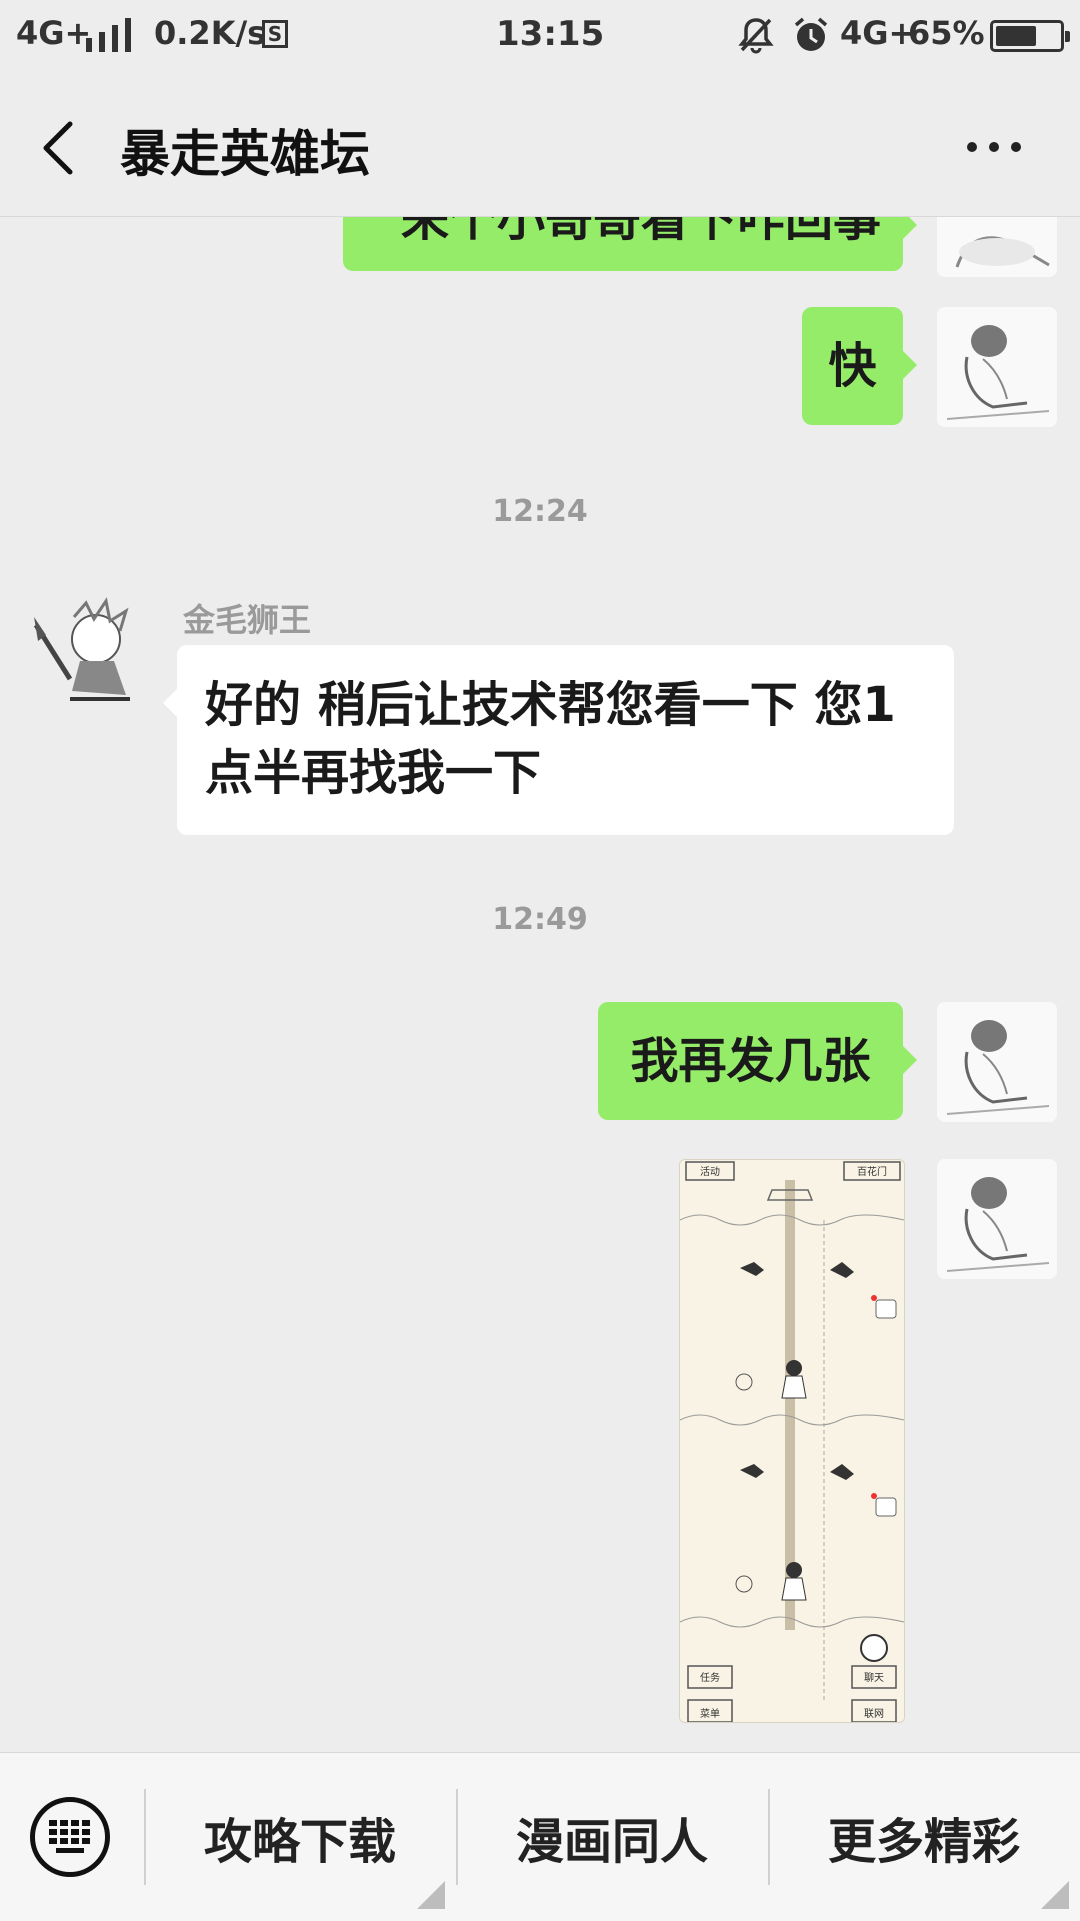 This screenshot has height=1921, width=1080. What do you see at coordinates (995, 144) in the screenshot?
I see `more-button` at bounding box center [995, 144].